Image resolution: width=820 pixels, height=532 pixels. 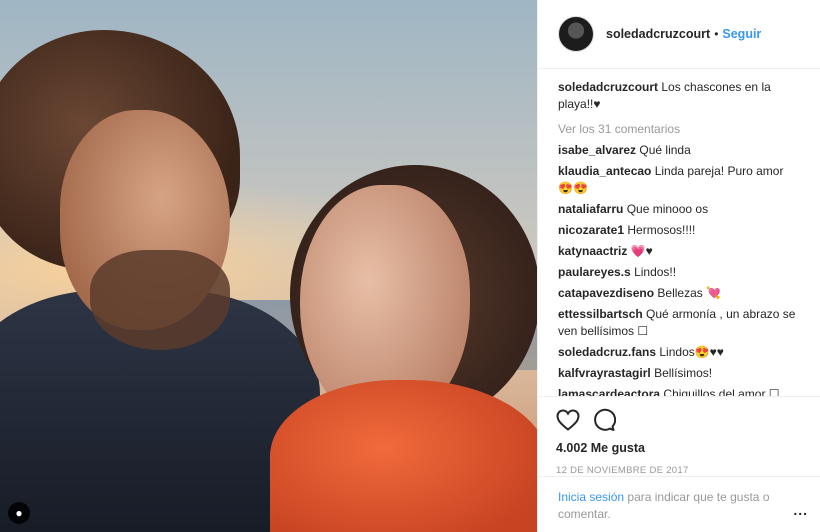 What do you see at coordinates (19, 513) in the screenshot?
I see `user-tag-icon: ●` at bounding box center [19, 513].